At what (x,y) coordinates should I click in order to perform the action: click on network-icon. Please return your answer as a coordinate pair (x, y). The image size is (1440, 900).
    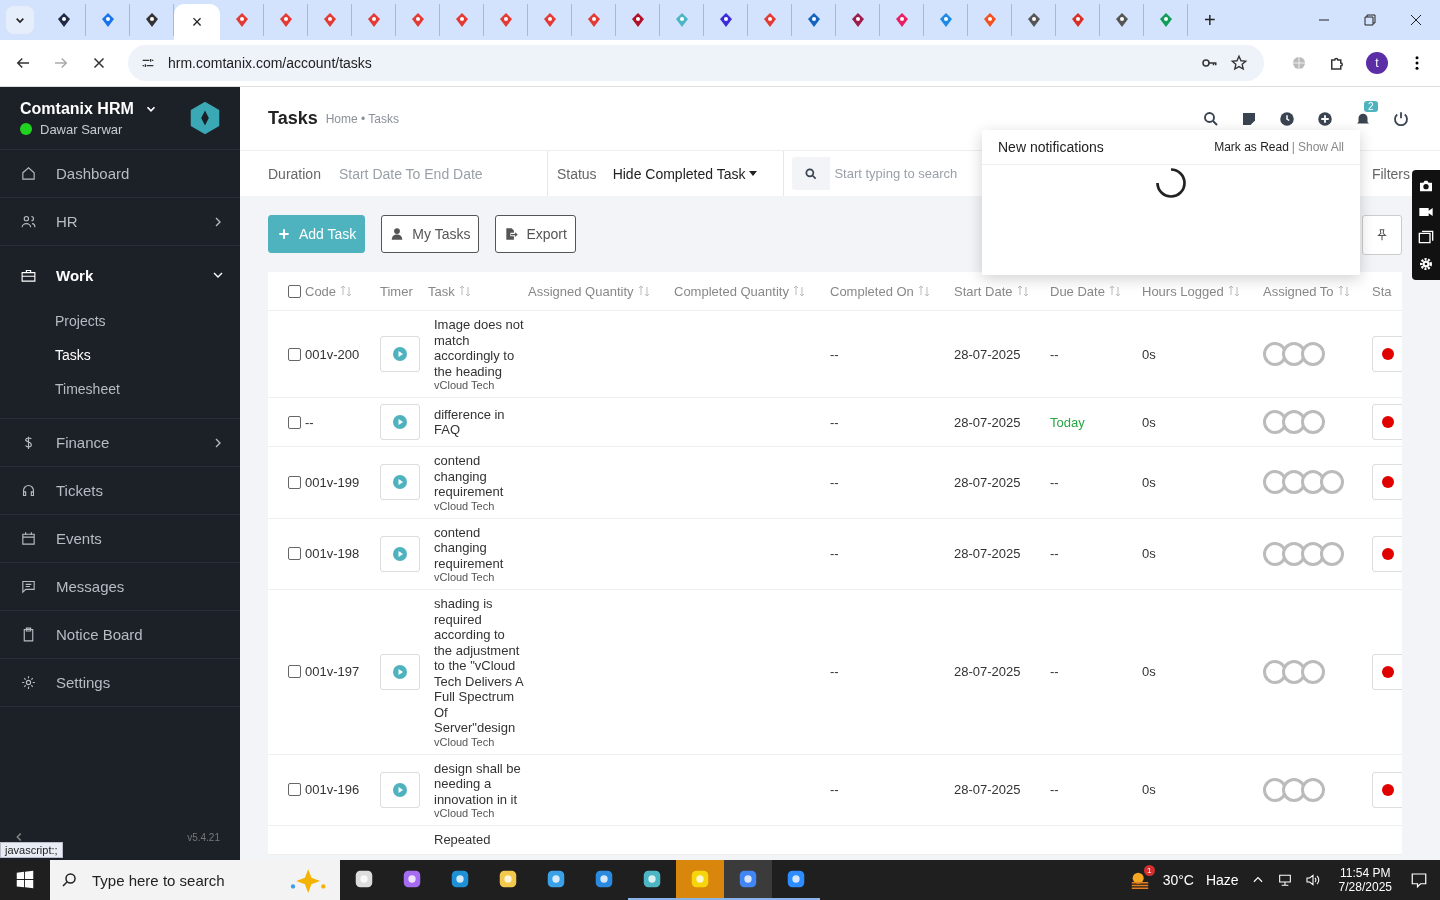
    Looking at the image, I should click on (1284, 880).